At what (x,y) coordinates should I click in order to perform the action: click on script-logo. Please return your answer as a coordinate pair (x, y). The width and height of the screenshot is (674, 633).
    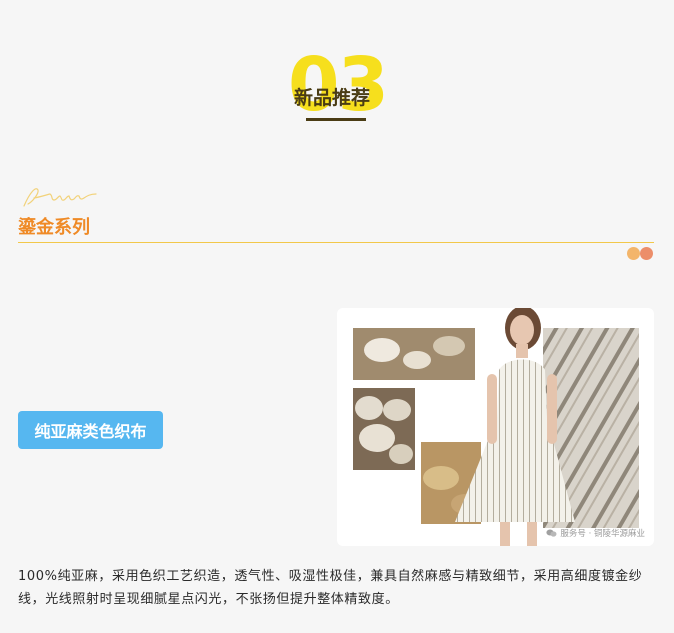
    Looking at the image, I should click on (60, 197).